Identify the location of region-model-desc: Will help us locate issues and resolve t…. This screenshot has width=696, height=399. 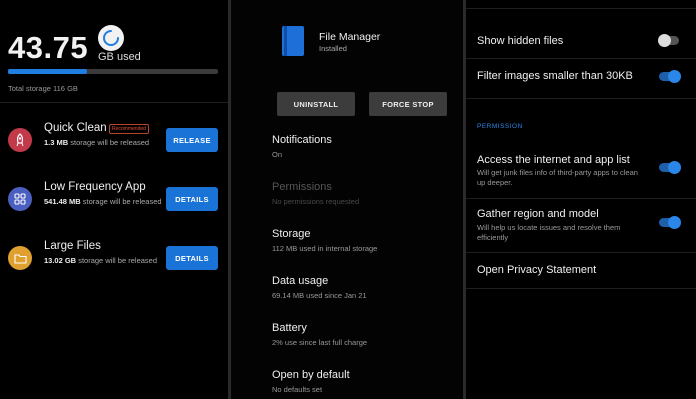
(549, 232).